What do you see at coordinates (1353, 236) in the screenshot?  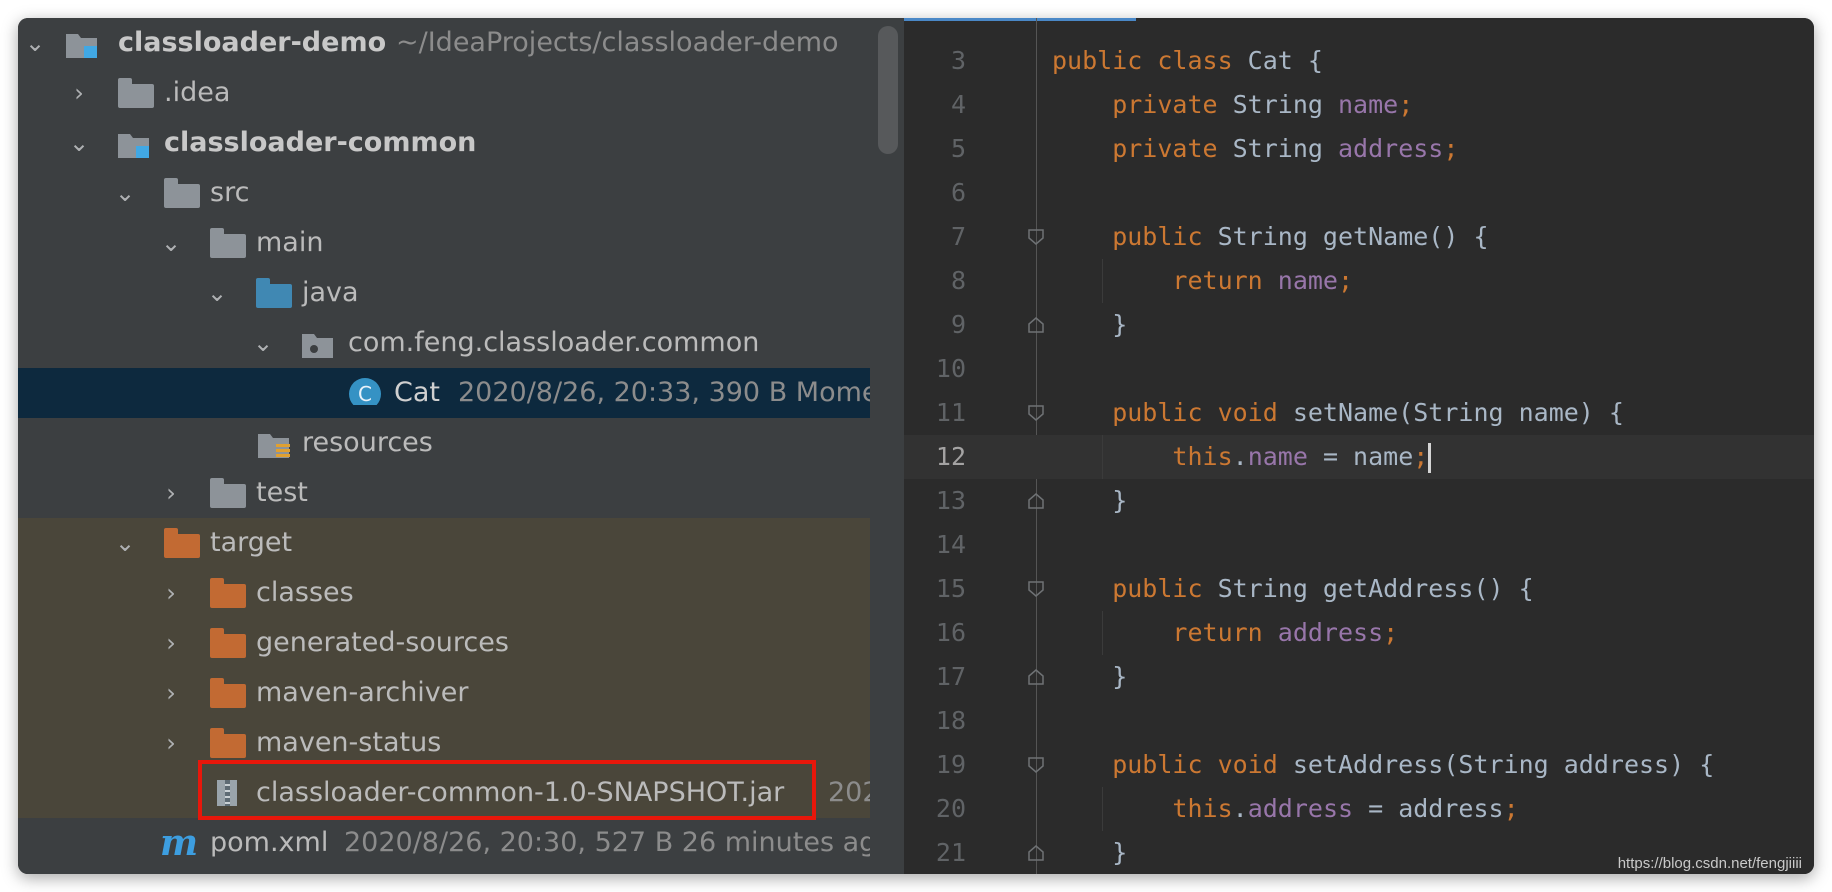 I see `code-token: String getName() {` at bounding box center [1353, 236].